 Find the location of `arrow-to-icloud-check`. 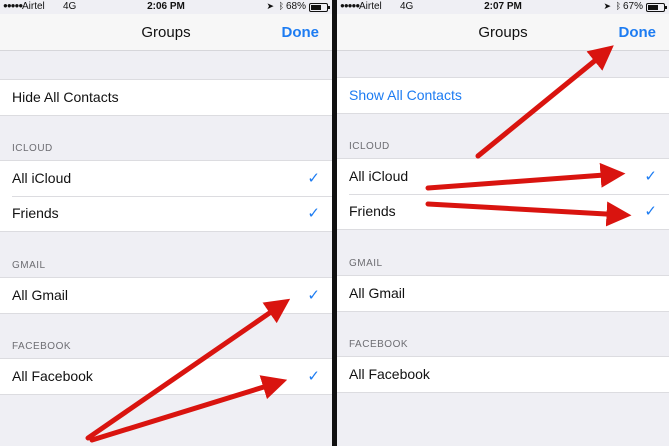

arrow-to-icloud-check is located at coordinates (525, 176).